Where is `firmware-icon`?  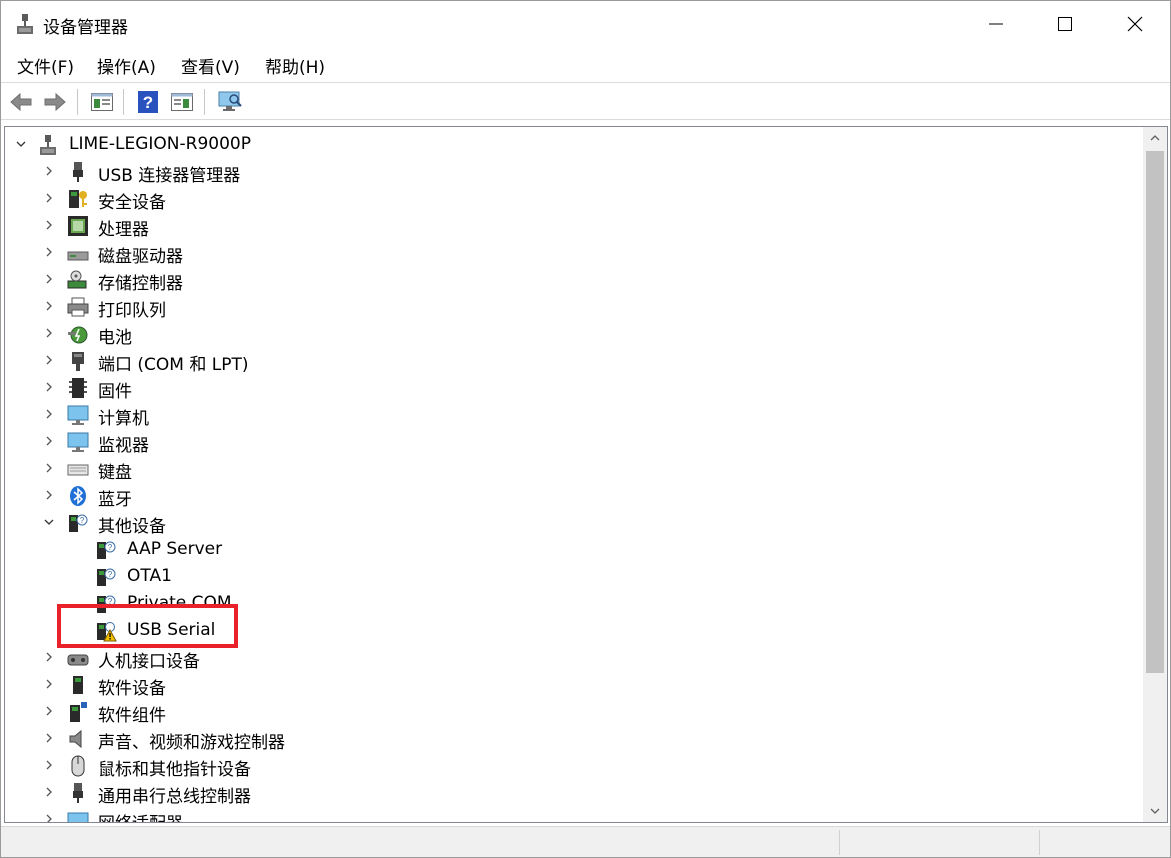
firmware-icon is located at coordinates (78, 388).